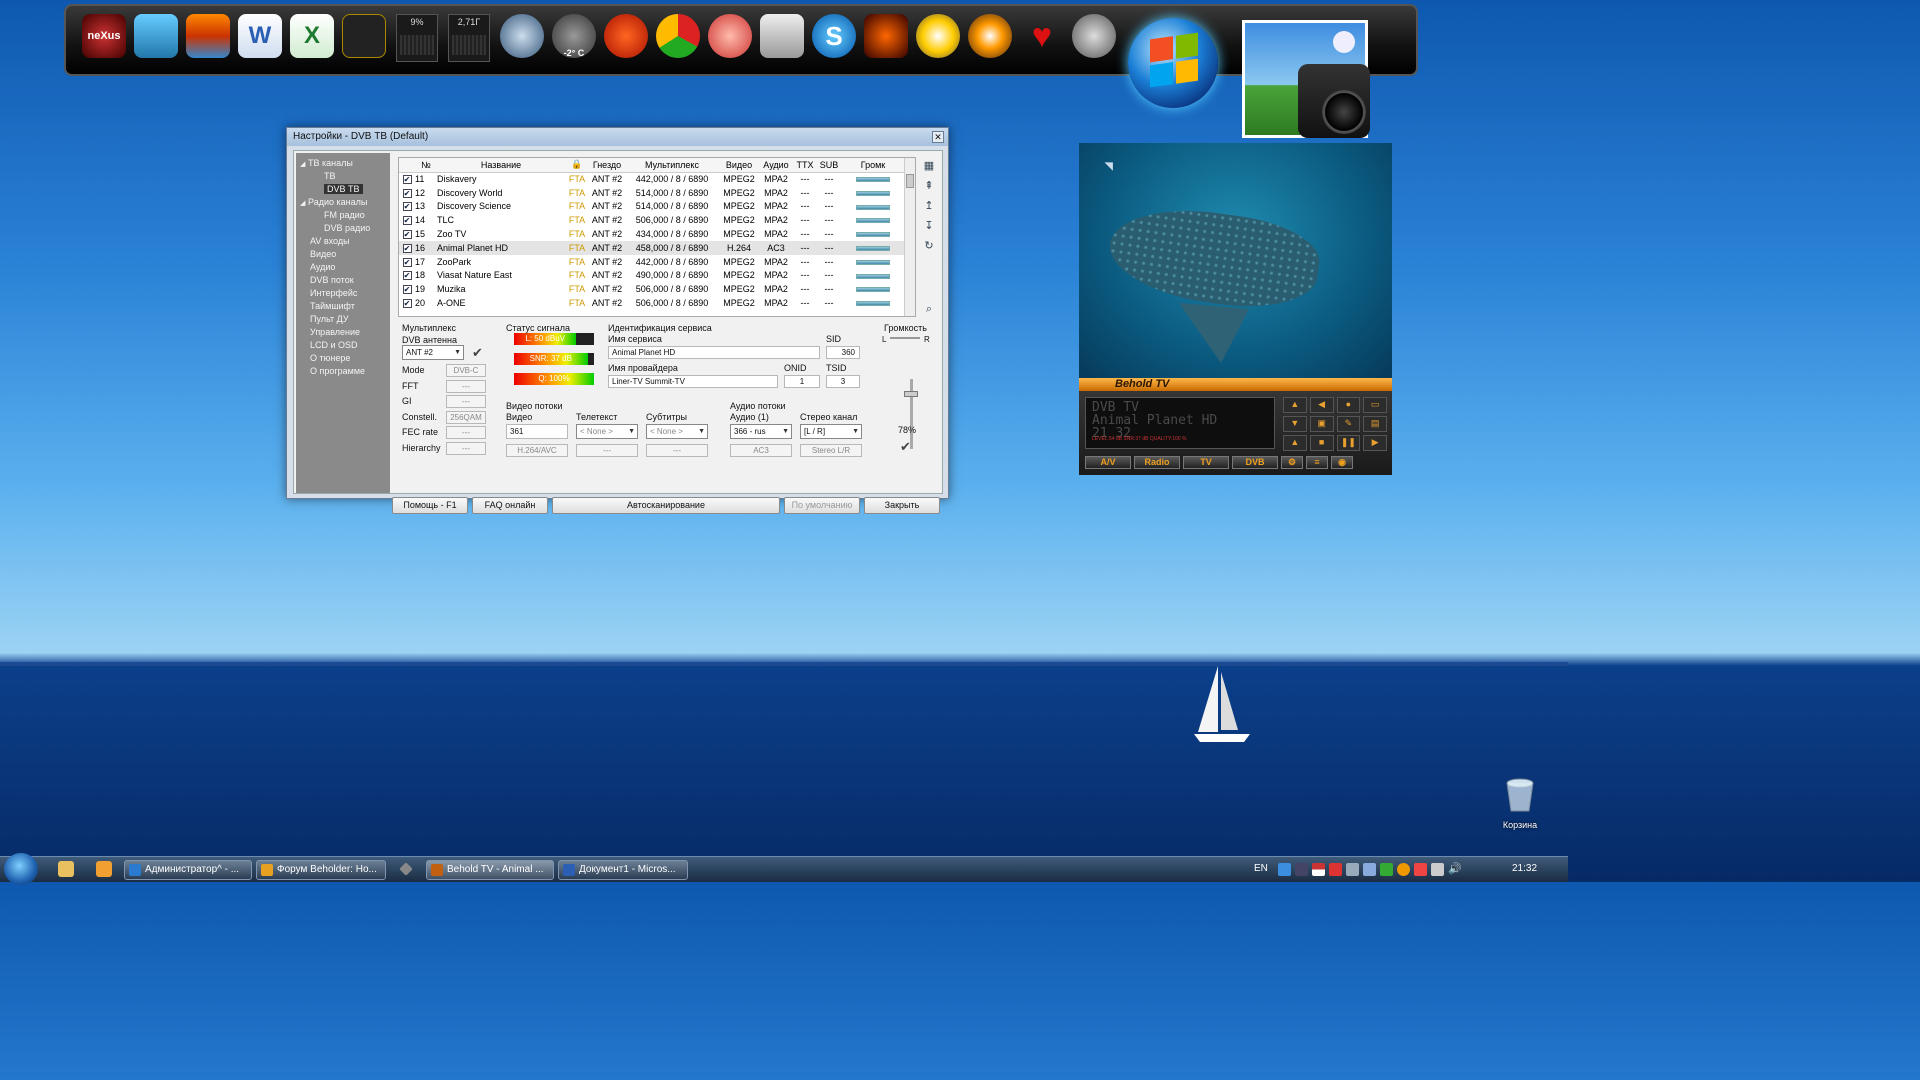 The height and width of the screenshot is (1080, 1920). I want to click on column-header: Название, so click(501, 165).